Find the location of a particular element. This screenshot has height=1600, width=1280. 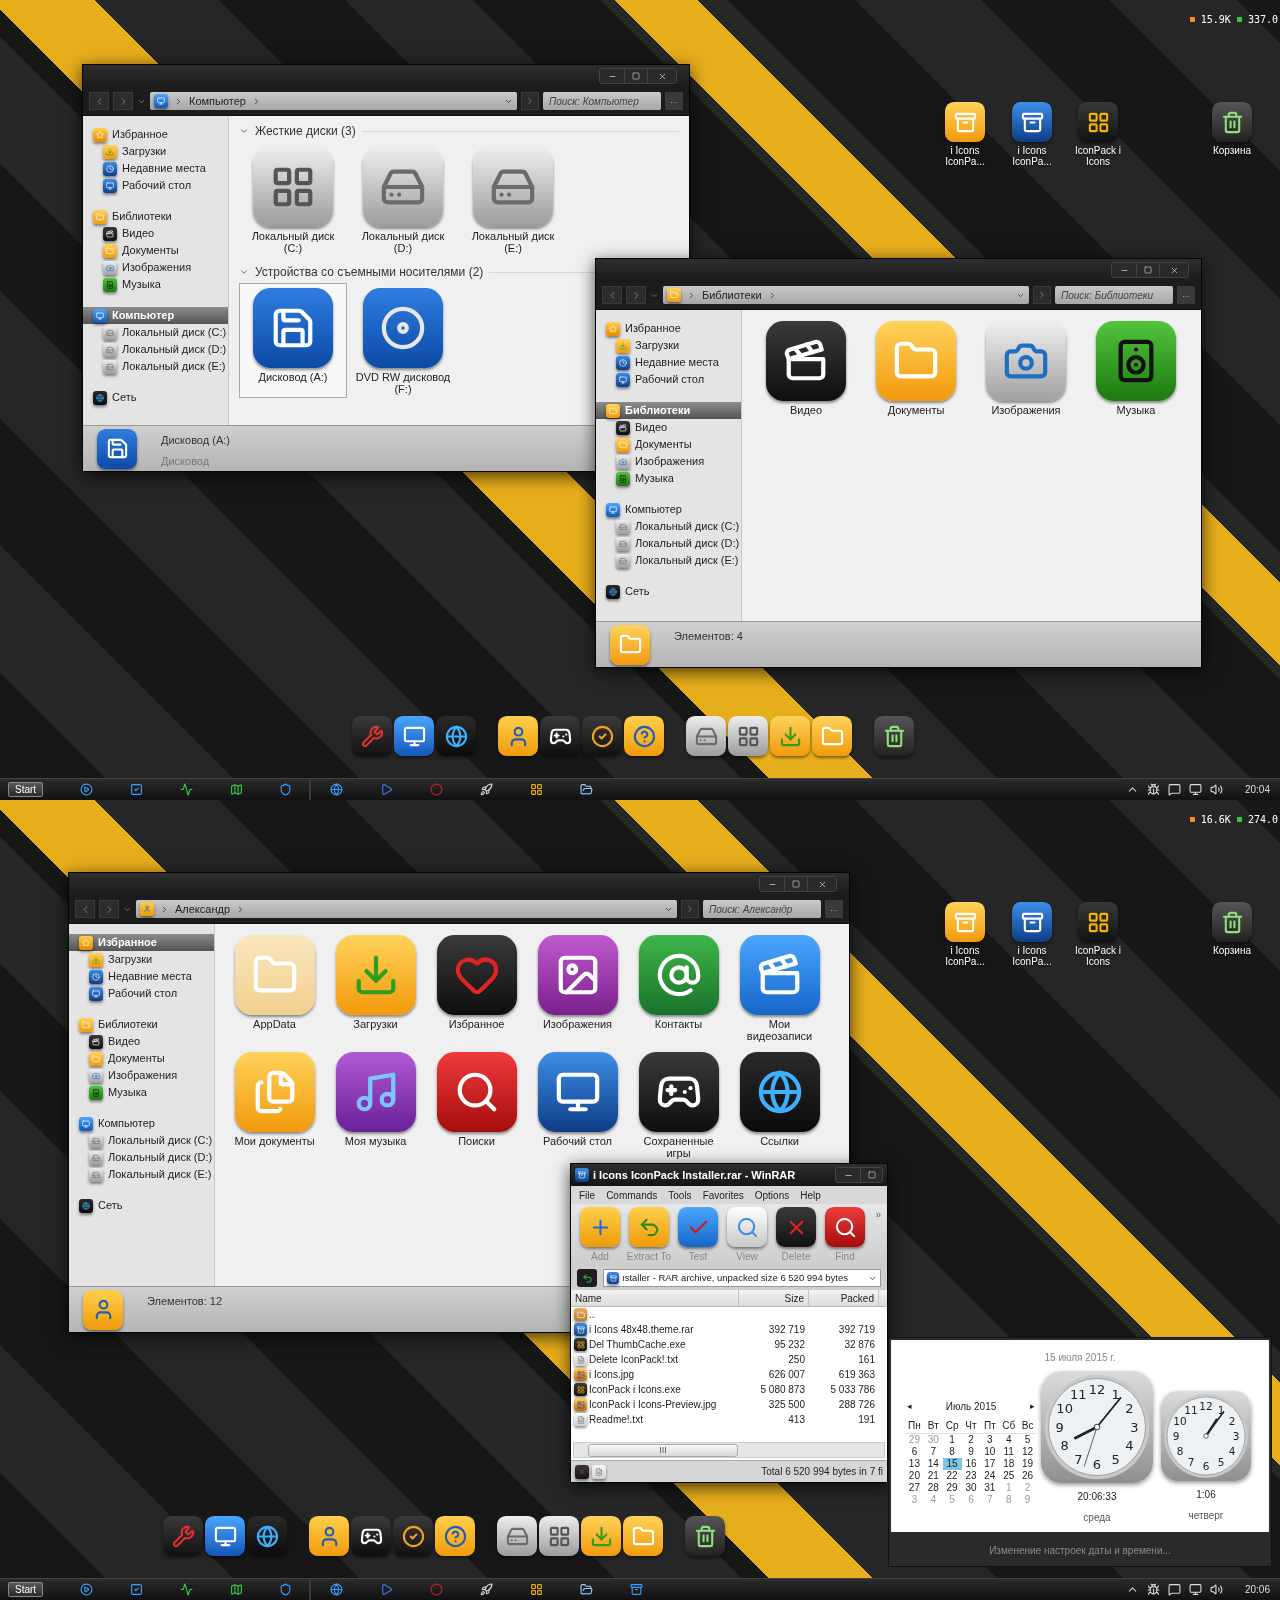

search-field: Поиск: Александр is located at coordinates (762, 909).